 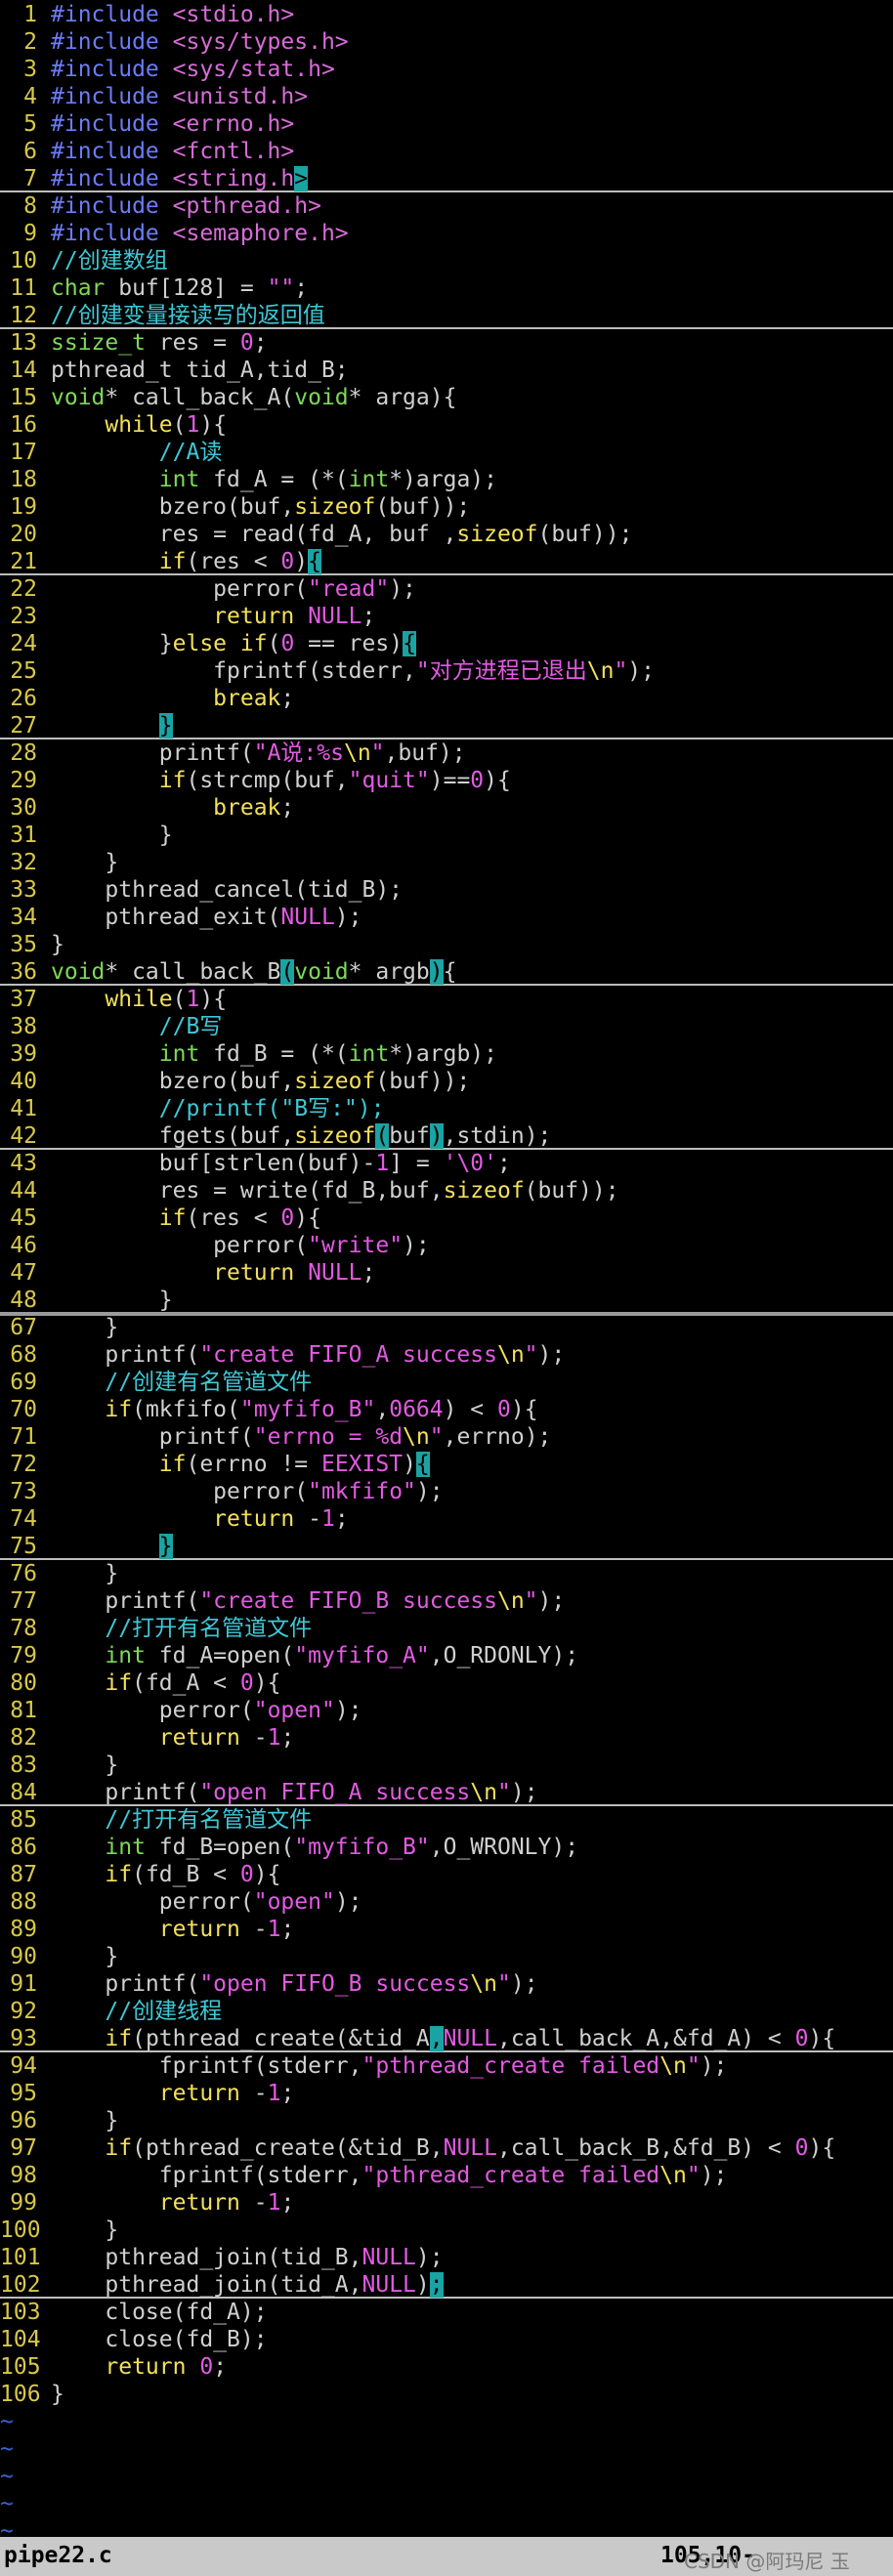 I want to click on code-line: 33 pthread_cancel(tid_B);, so click(x=446, y=890).